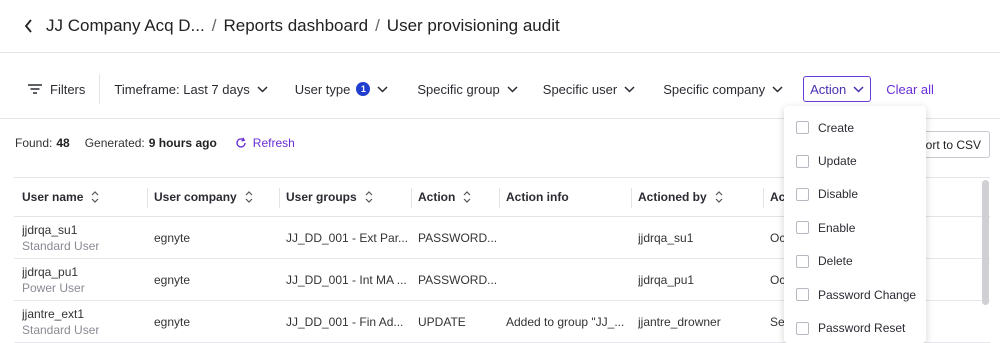 This screenshot has height=343, width=1000. I want to click on user-name-cell: jjantre_ext1 Standard User, so click(60, 322).